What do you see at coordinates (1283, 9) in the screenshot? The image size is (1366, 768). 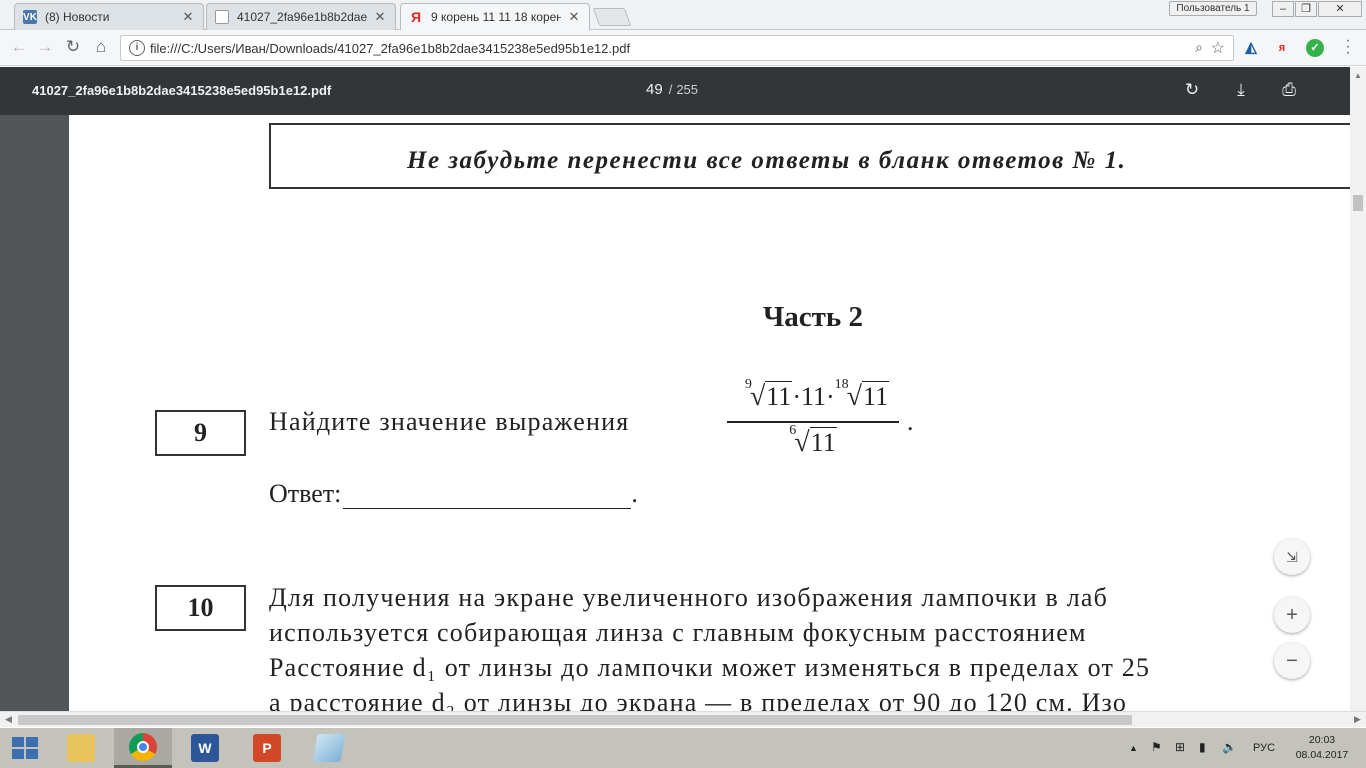 I see `minimize-button: –` at bounding box center [1283, 9].